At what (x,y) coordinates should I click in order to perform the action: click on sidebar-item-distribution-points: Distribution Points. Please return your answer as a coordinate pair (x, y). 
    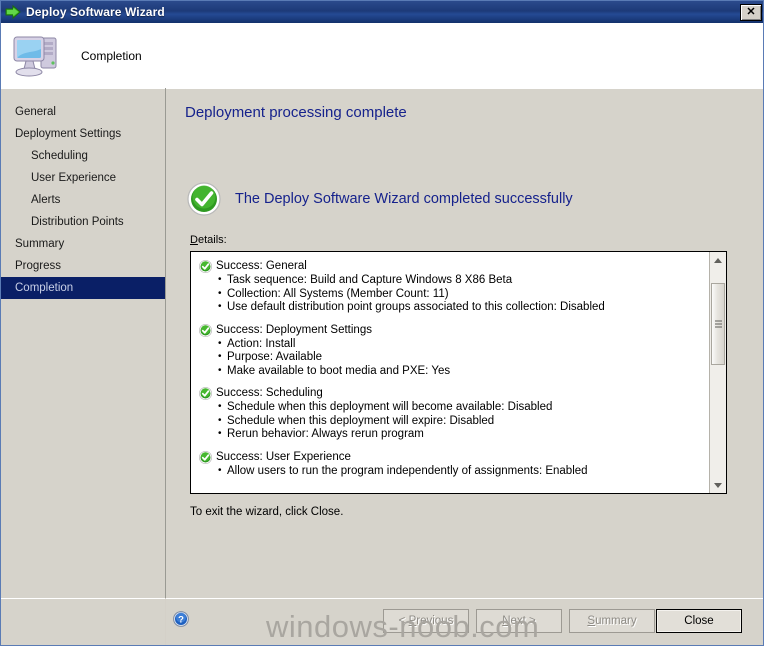
    Looking at the image, I should click on (83, 222).